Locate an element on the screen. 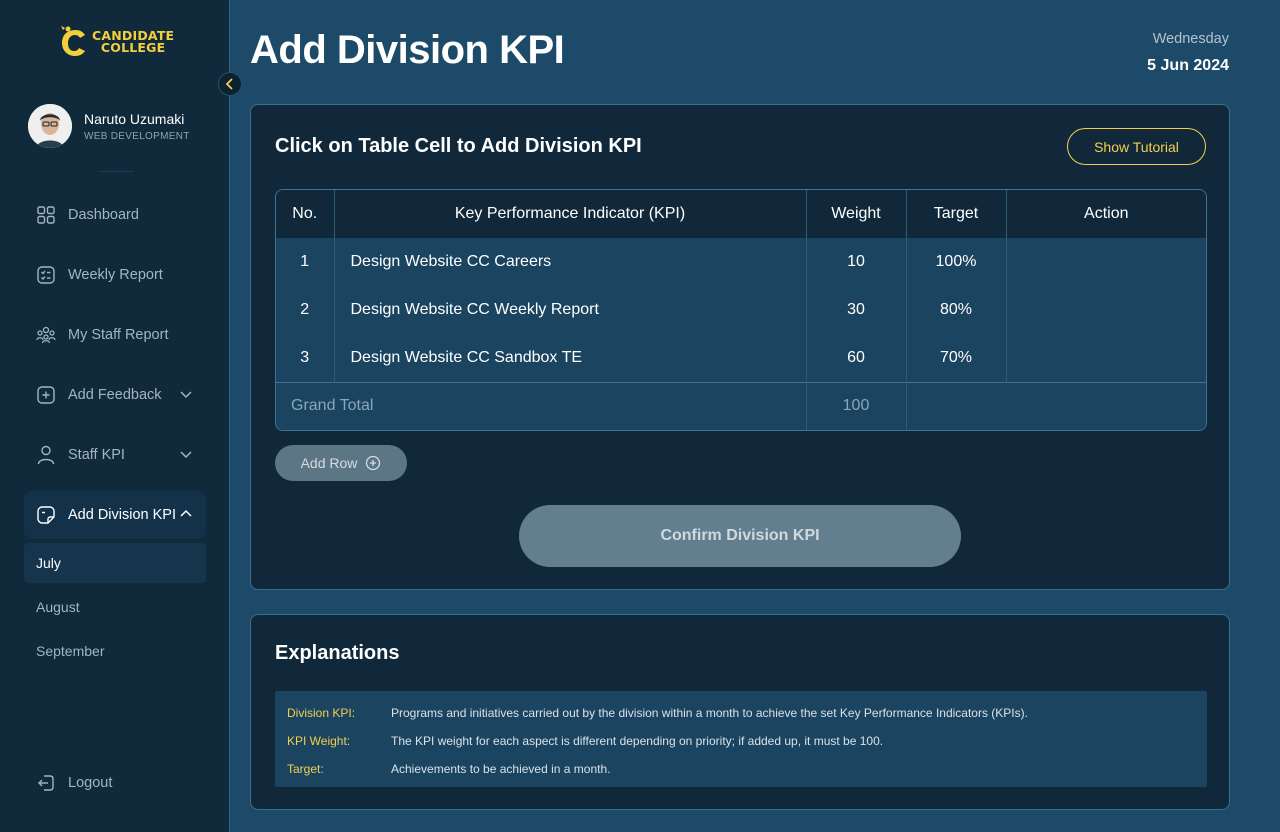  date-day: Wednesday is located at coordinates (1190, 39).